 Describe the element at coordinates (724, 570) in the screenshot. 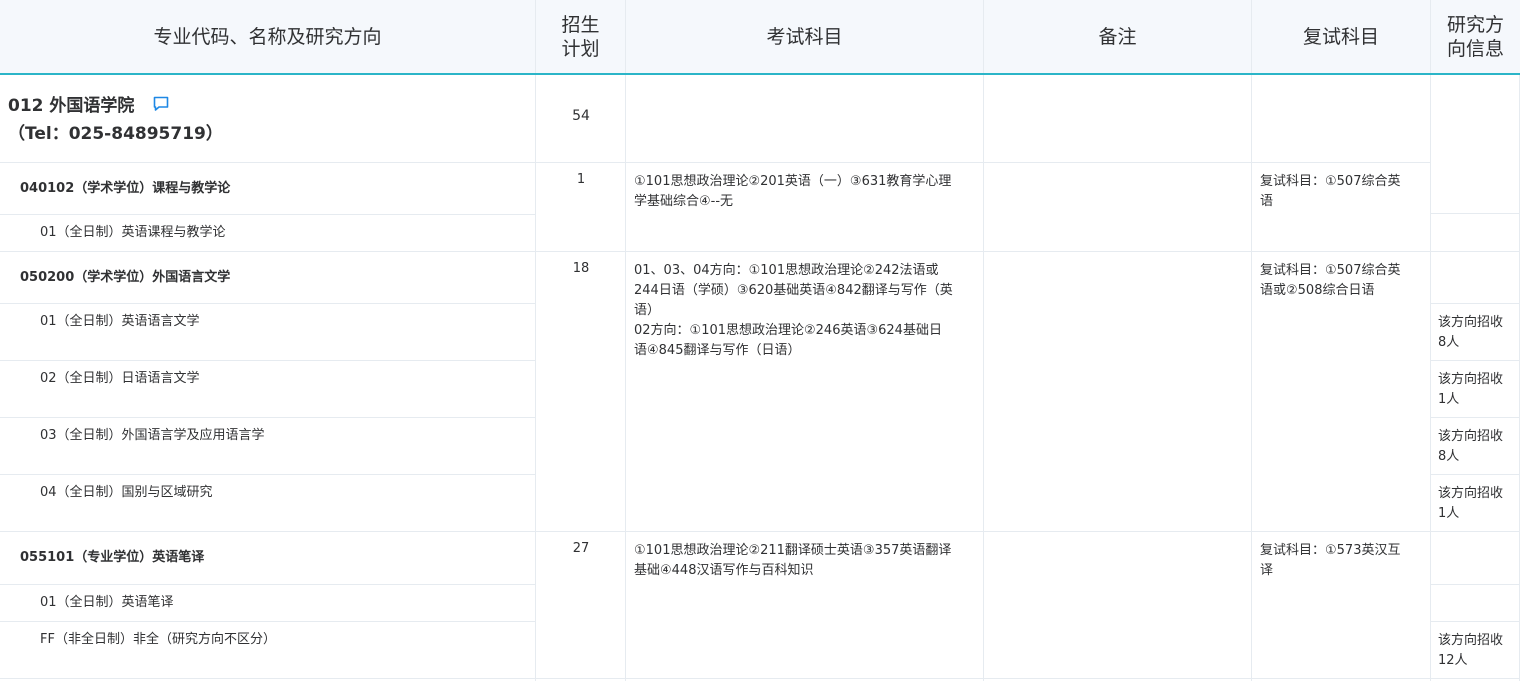

I see `exam-line: 基础④448汉语写作与百科知识` at that location.